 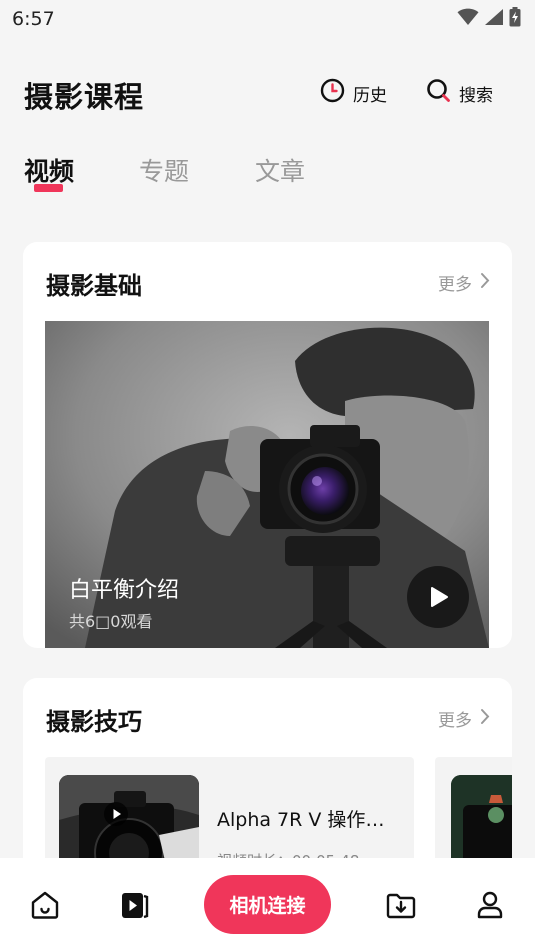 What do you see at coordinates (84, 97) in the screenshot?
I see `page-title: 摄影课程` at bounding box center [84, 97].